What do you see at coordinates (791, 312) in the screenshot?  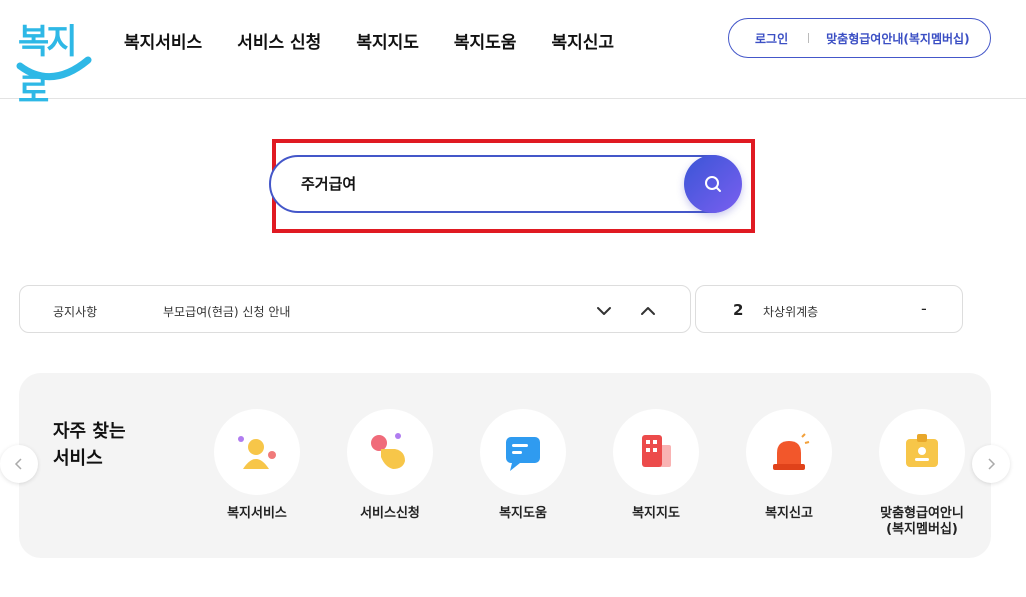 I see `rank-keyword: 차상위계층` at bounding box center [791, 312].